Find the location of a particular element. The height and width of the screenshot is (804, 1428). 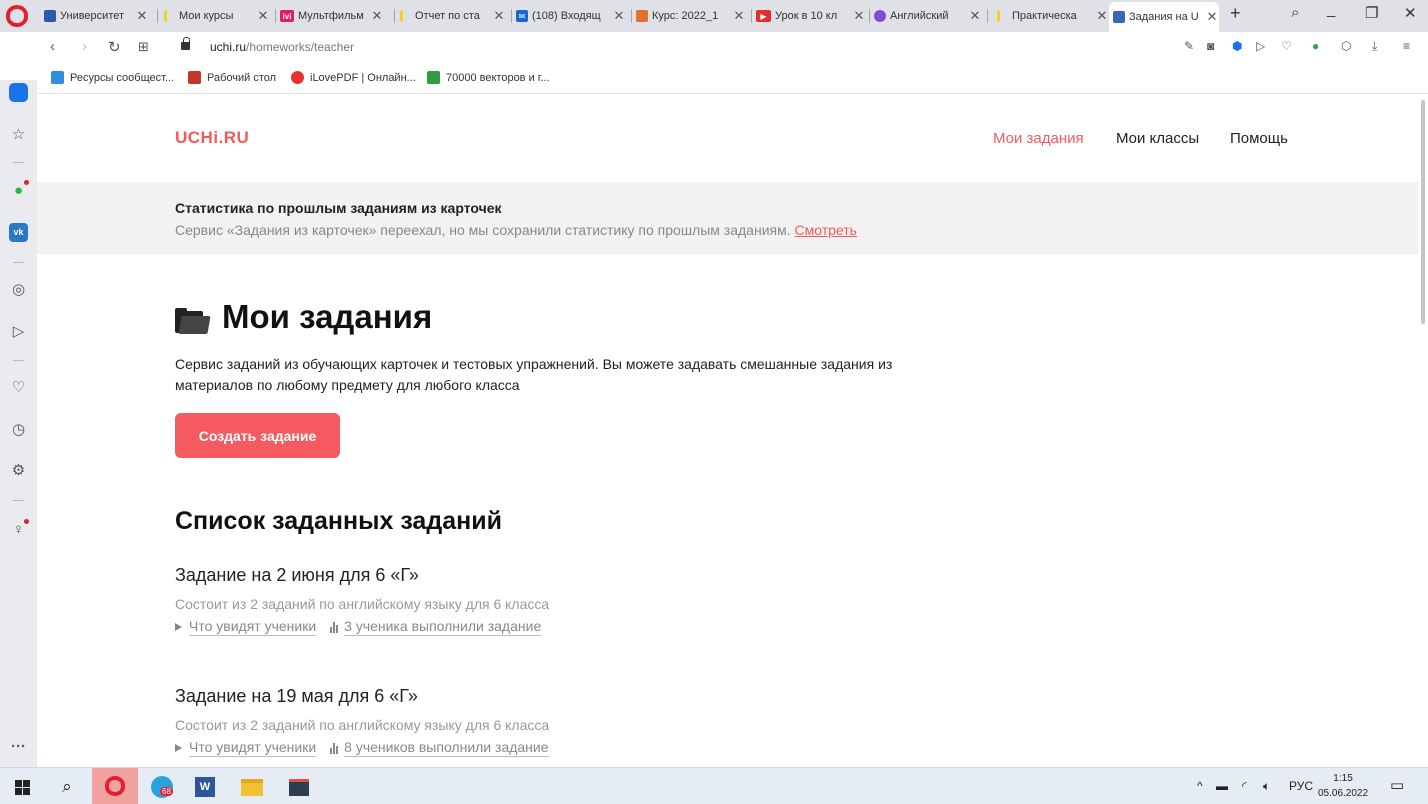

reload-icon: ↻ is located at coordinates (114, 47).